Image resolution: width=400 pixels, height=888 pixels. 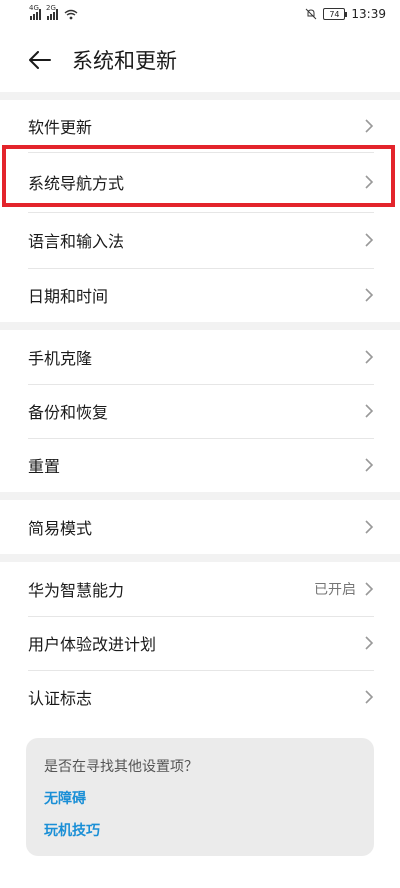 What do you see at coordinates (76, 241) in the screenshot?
I see `item-label: 语言和输入法` at bounding box center [76, 241].